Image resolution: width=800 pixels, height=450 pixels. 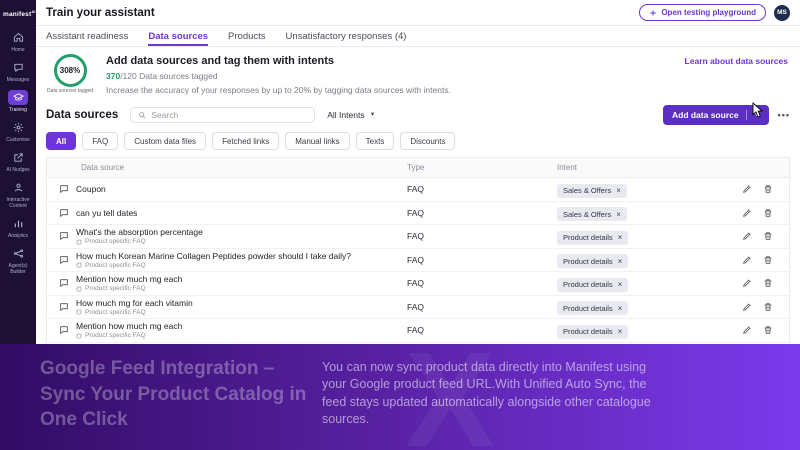 I want to click on open-testing-playground-button: Open testing playground, so click(x=702, y=12).